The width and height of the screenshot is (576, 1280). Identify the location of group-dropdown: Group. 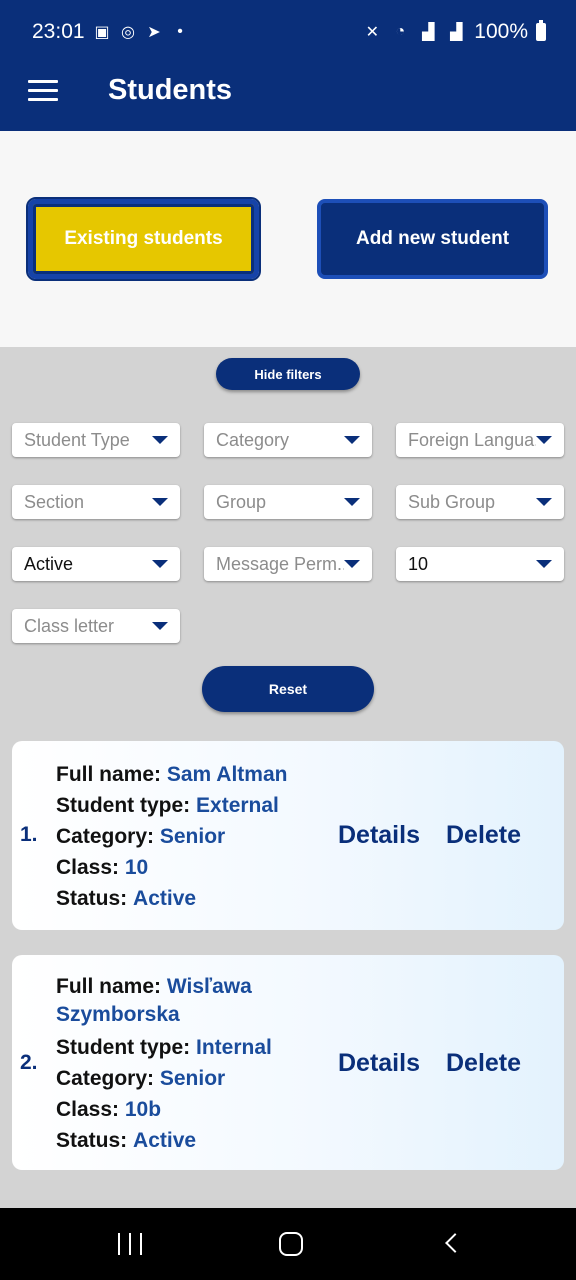
(288, 502).